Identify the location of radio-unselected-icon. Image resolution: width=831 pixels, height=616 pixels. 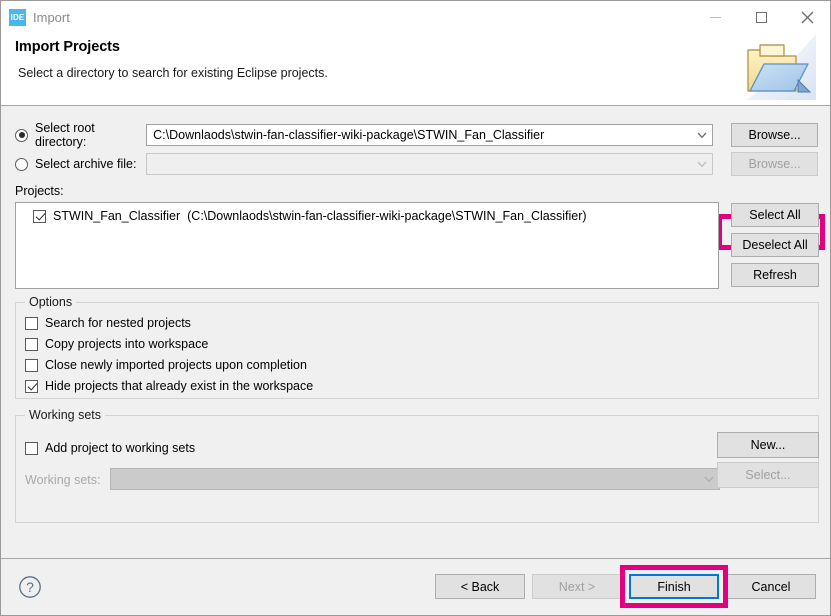
(21, 164).